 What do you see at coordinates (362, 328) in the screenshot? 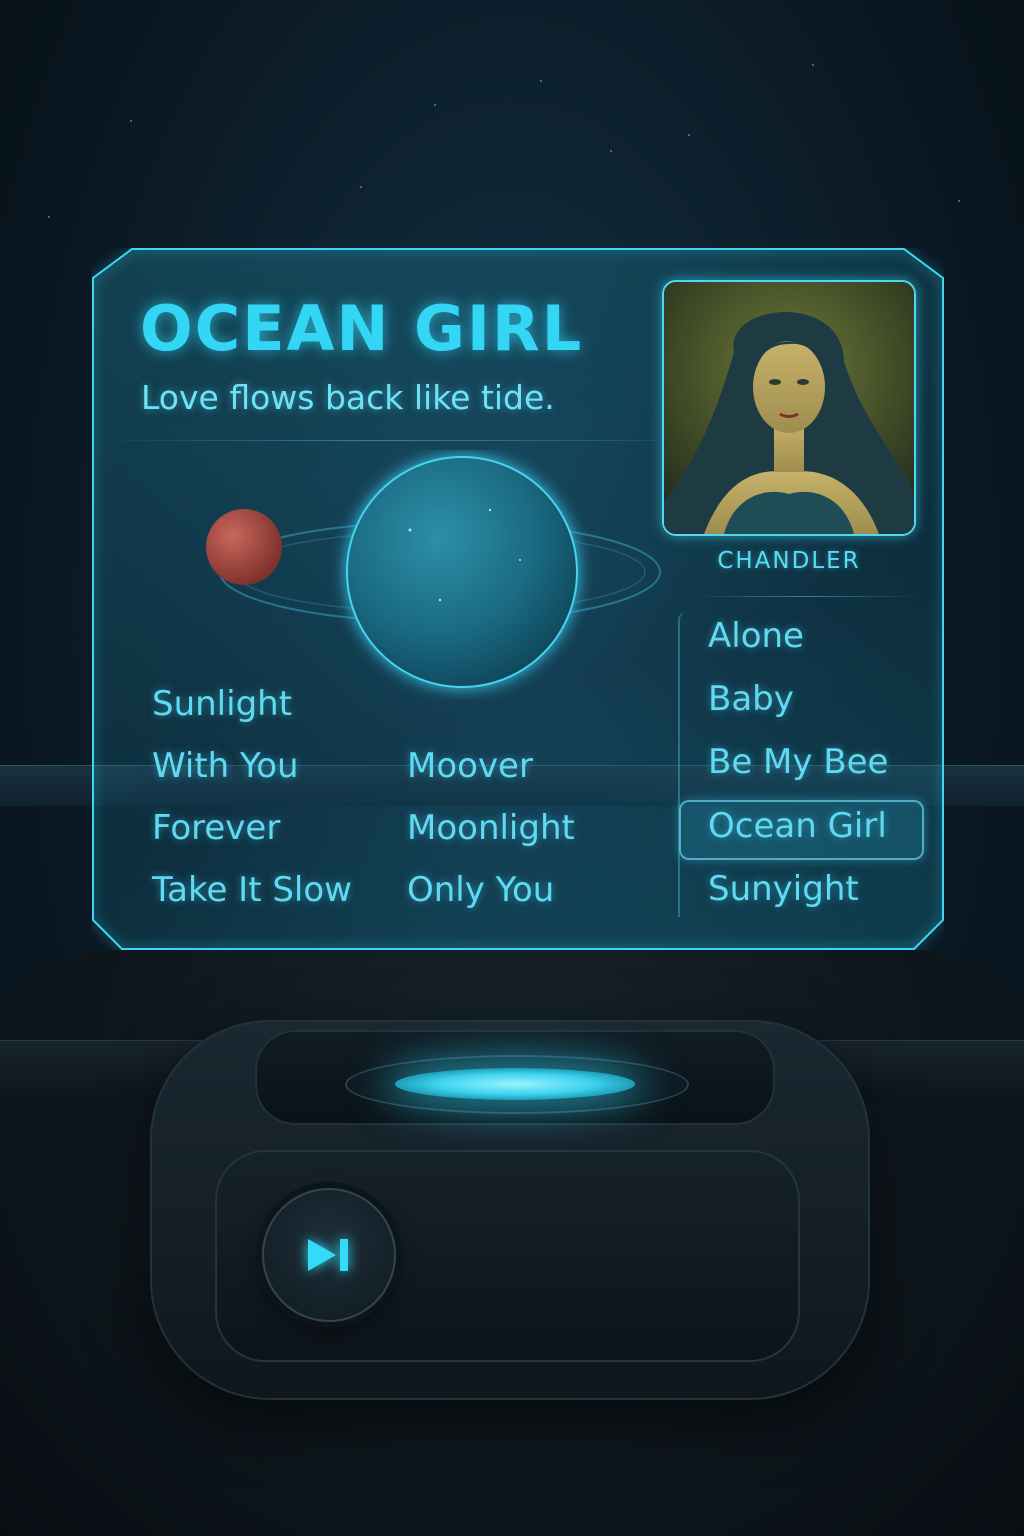
I see `song-title: OCEAN GIRL` at bounding box center [362, 328].